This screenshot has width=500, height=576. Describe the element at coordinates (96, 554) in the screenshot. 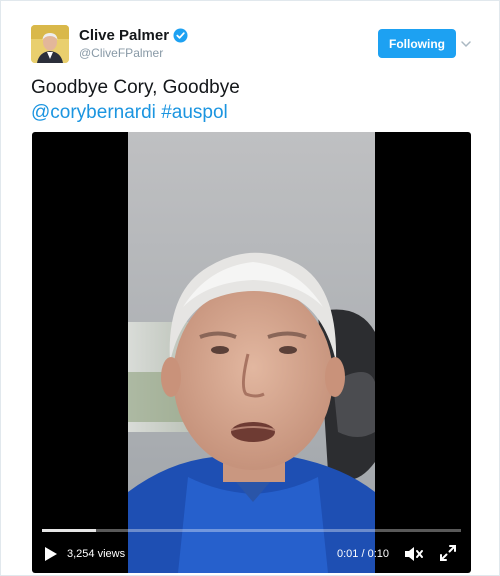

I see `view-count: 3,254 views` at that location.